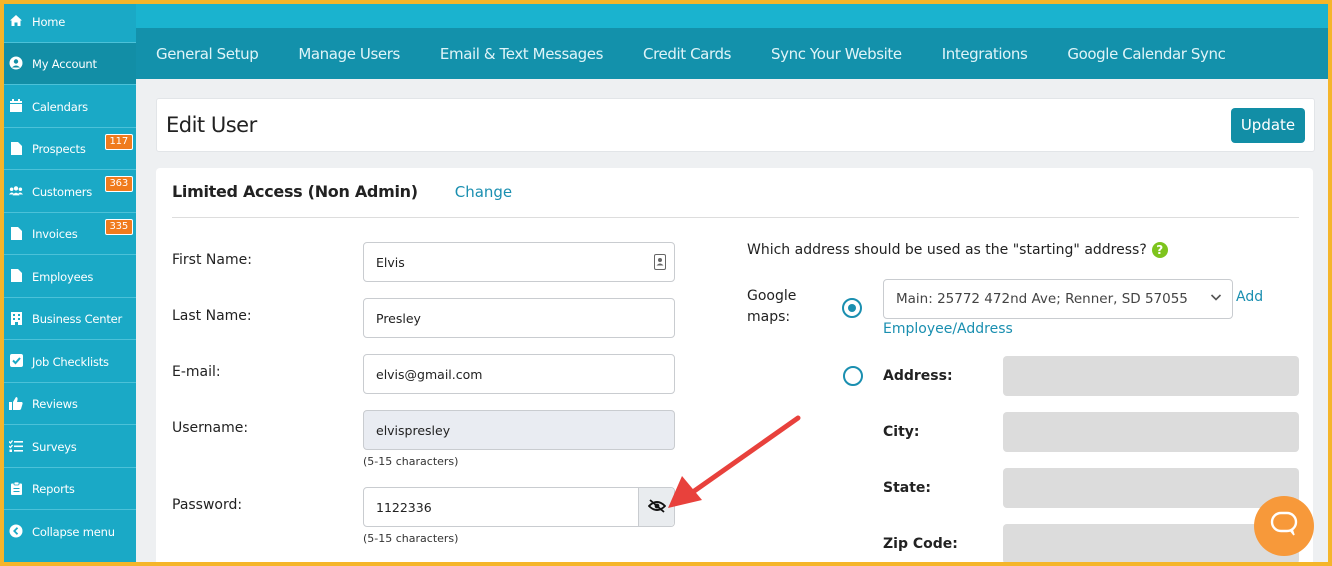 Image resolution: width=1332 pixels, height=566 pixels. I want to click on sidebar-item-customers: Customers 363, so click(68, 191).